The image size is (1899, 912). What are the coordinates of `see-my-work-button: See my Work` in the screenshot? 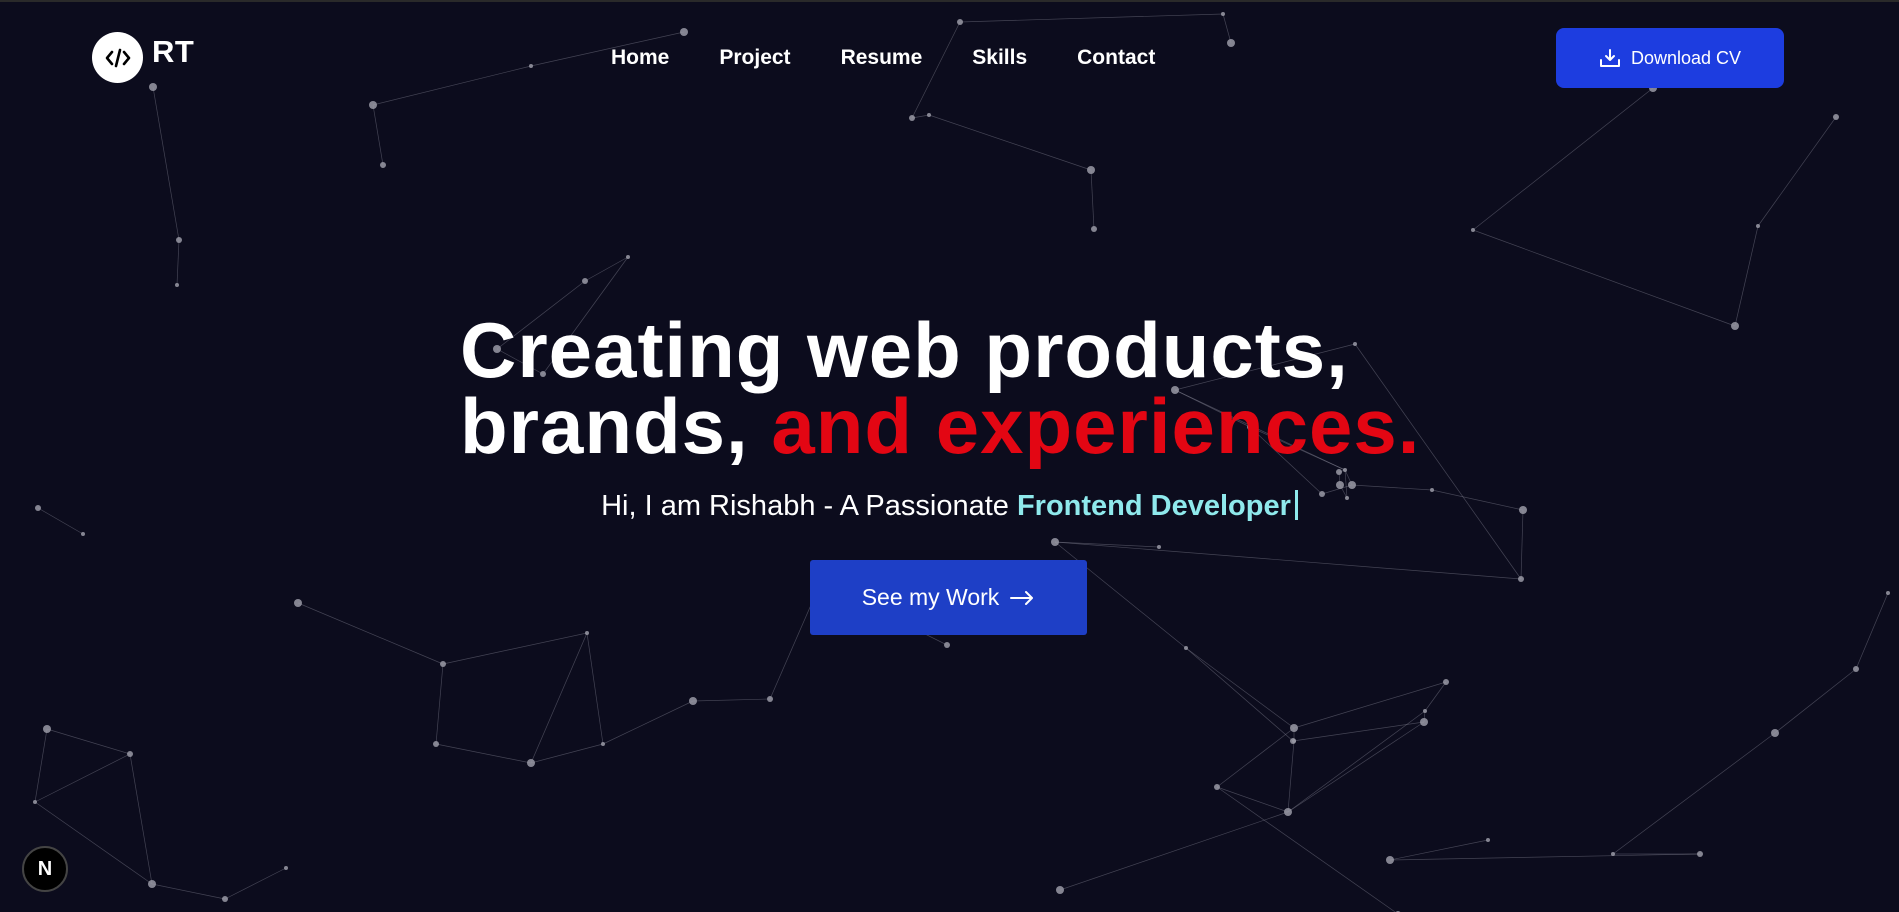 It's located at (948, 597).